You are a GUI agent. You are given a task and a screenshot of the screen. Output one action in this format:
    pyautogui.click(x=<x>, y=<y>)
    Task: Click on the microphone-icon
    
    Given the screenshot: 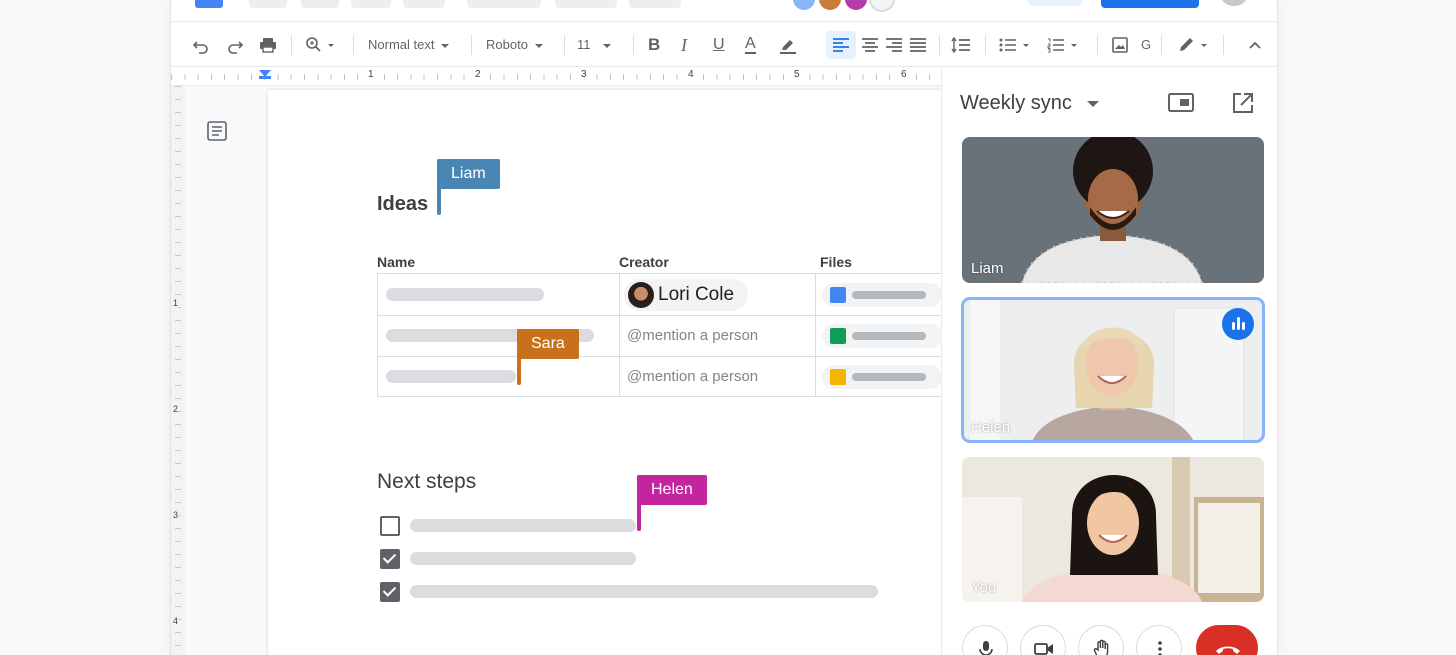 What is the action you would take?
    pyautogui.click(x=986, y=648)
    